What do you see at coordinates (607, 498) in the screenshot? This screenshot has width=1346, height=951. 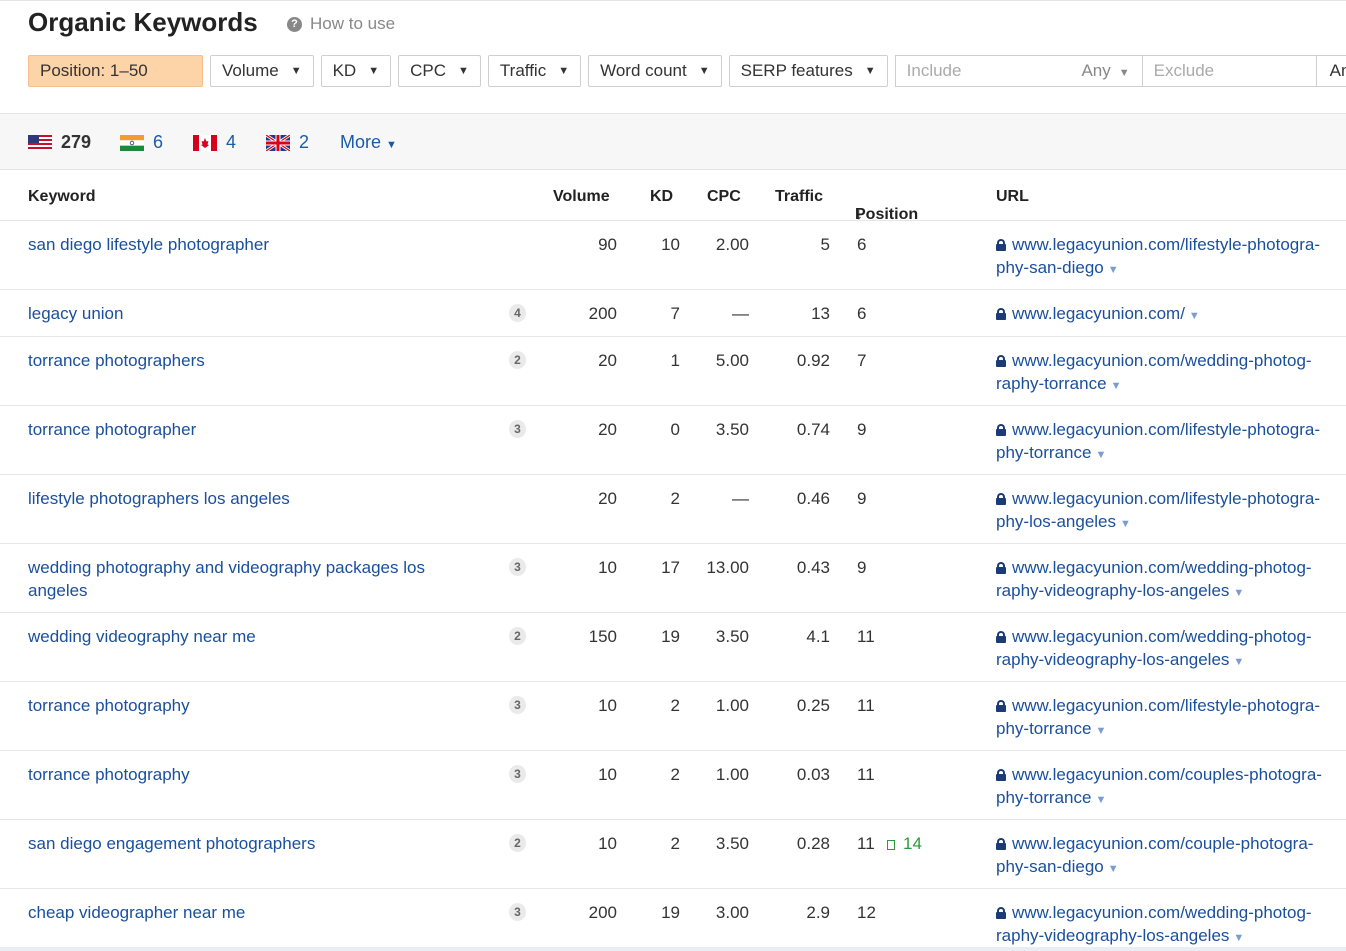 I see `volume-cell: 20` at bounding box center [607, 498].